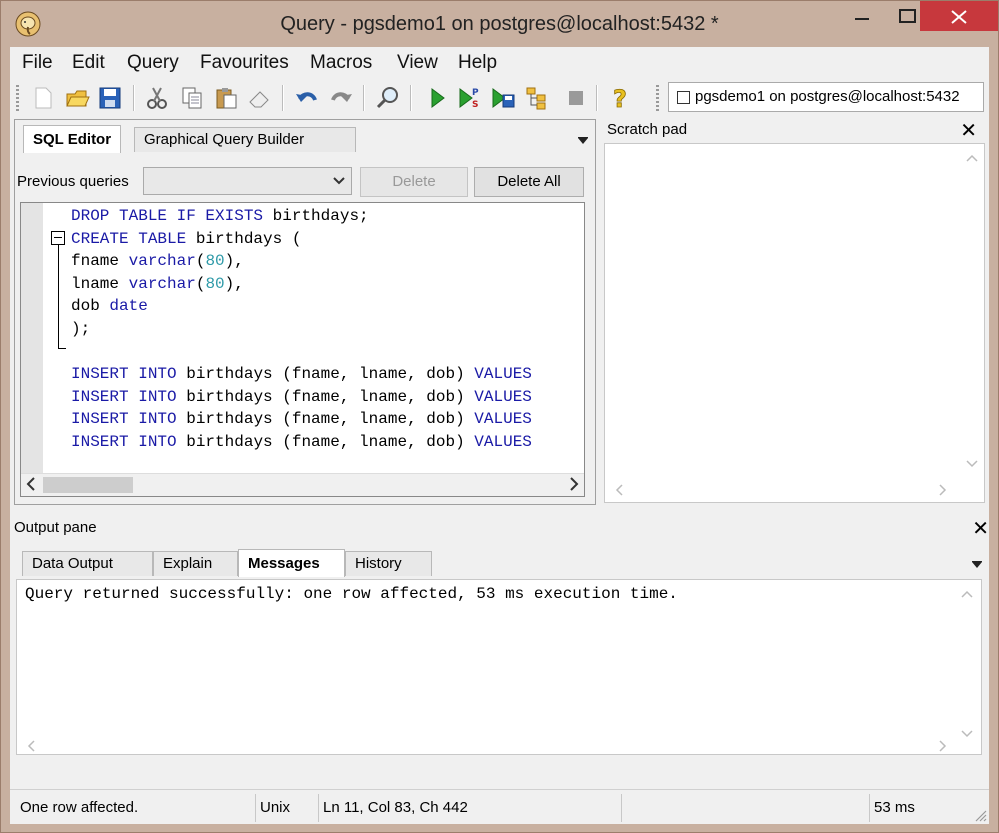 The image size is (999, 833). I want to click on menu-edit: Edit, so click(88, 63).